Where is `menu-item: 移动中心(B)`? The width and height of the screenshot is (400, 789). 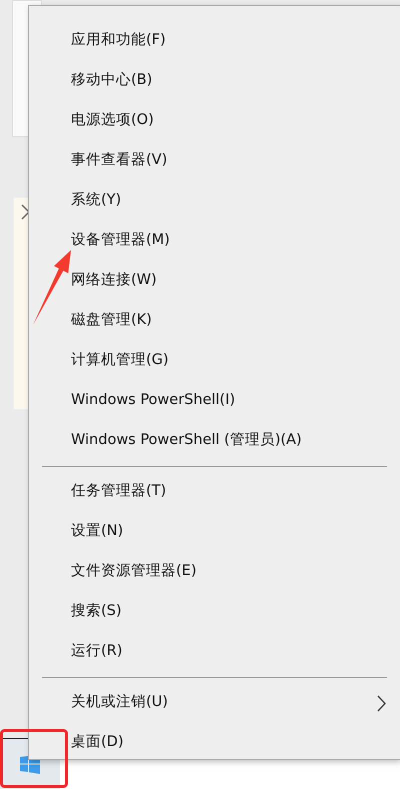 menu-item: 移动中心(B) is located at coordinates (214, 81).